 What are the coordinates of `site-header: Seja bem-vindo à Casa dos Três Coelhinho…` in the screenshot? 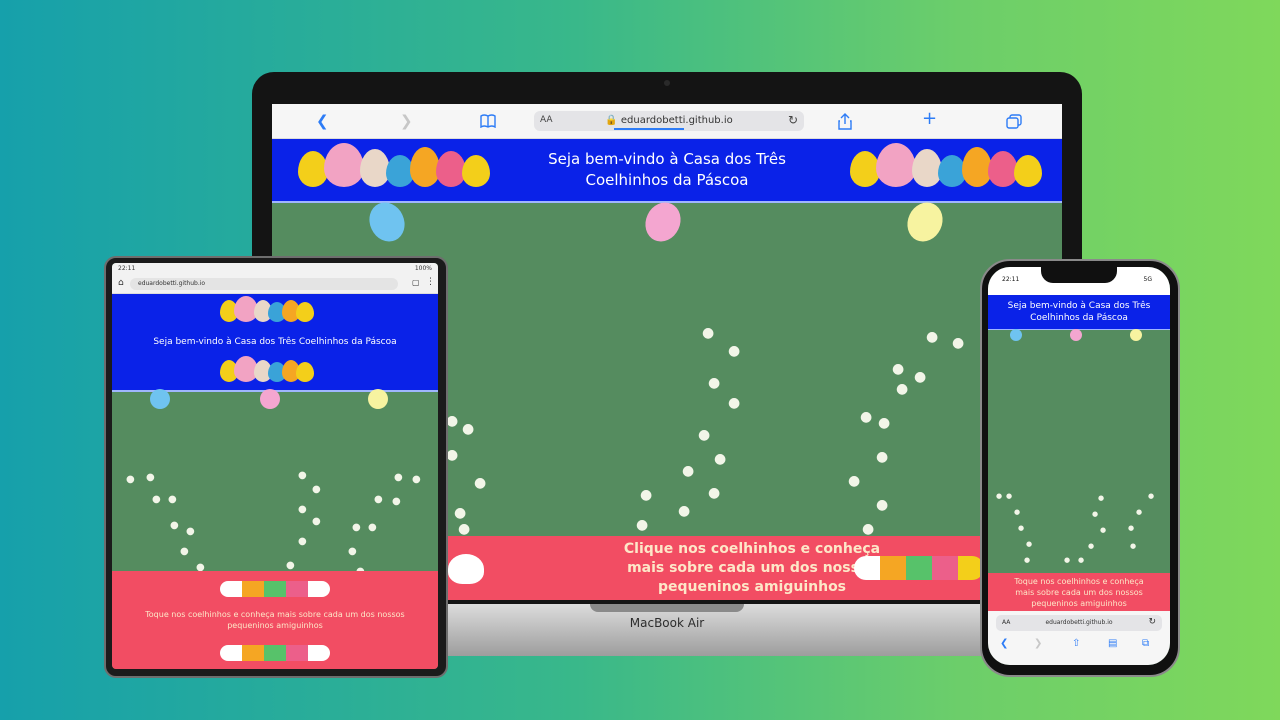 It's located at (667, 171).